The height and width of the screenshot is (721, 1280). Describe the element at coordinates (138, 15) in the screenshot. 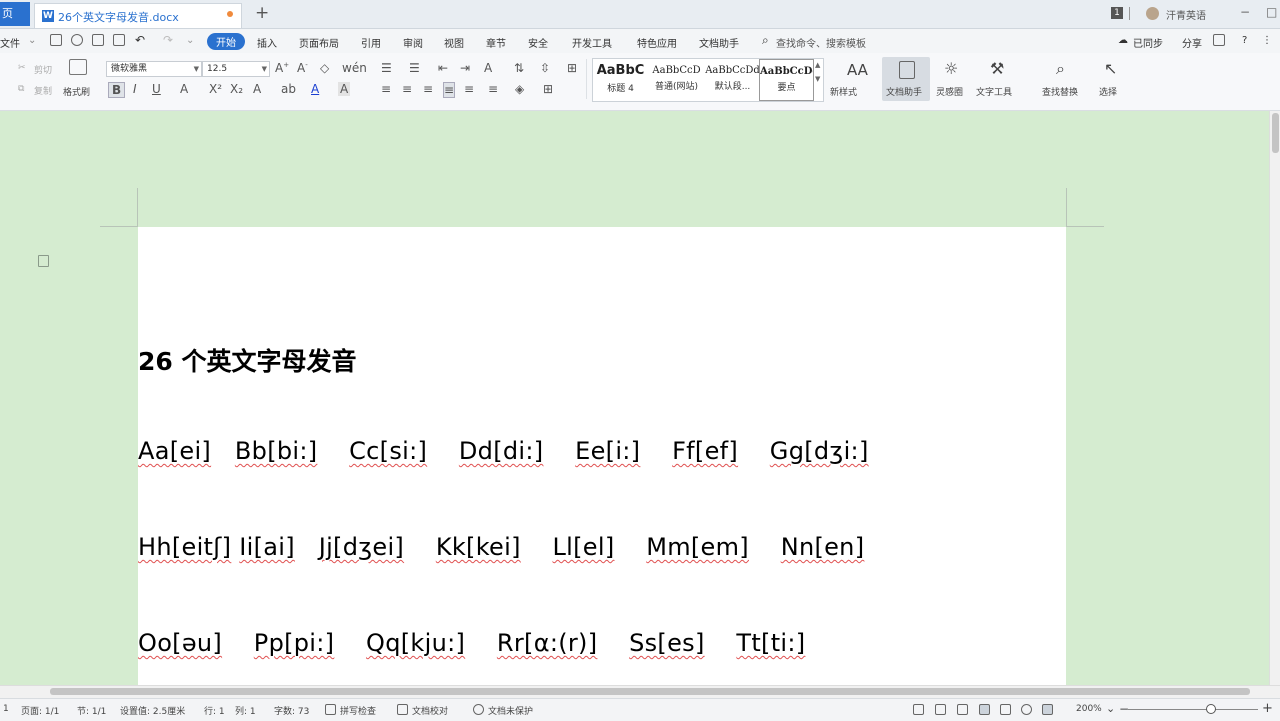

I see `document-tab: W 26个英文字母发音.docx` at that location.